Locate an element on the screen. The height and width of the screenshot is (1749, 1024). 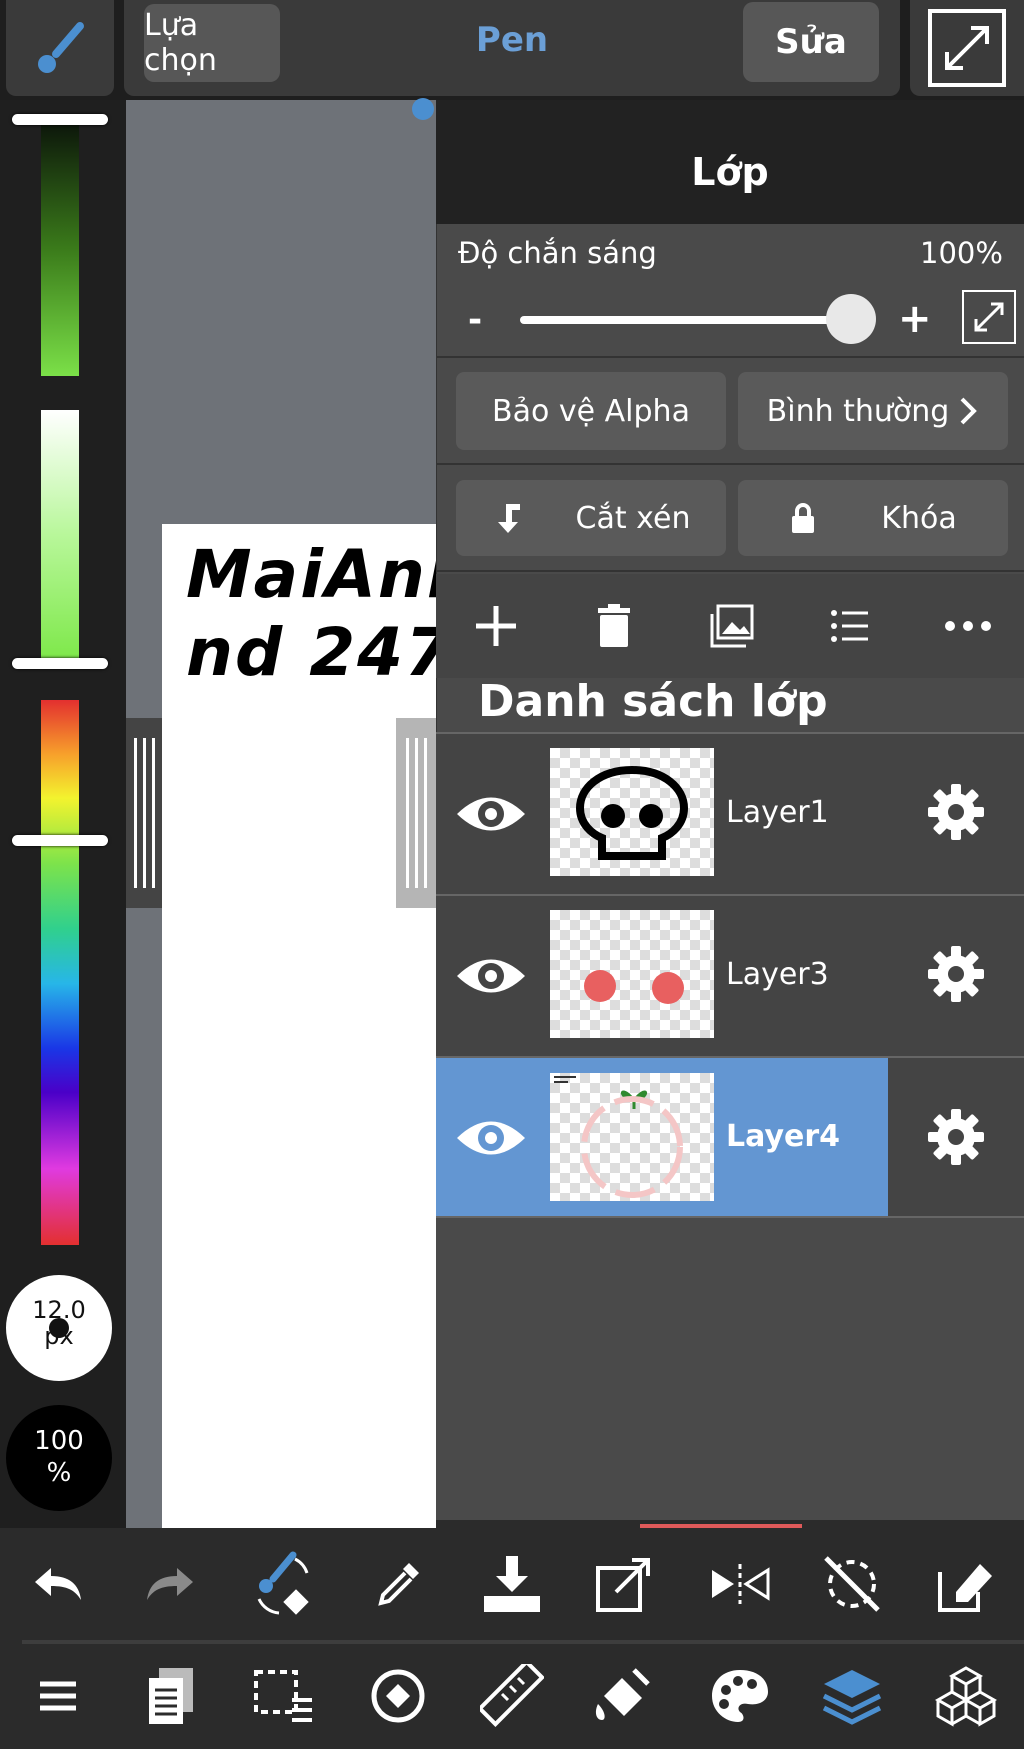
snap-icon is located at coordinates (398, 1696).